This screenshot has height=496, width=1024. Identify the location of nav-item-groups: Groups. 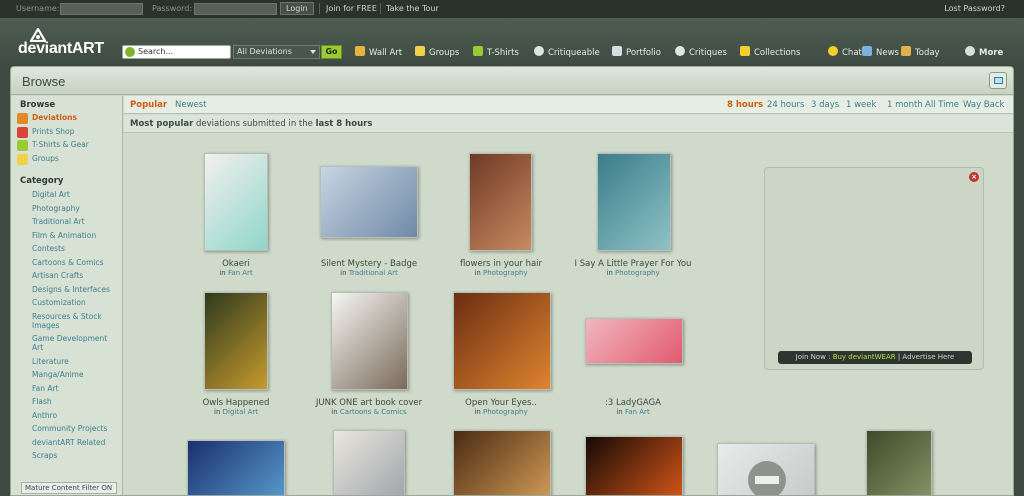
(437, 53).